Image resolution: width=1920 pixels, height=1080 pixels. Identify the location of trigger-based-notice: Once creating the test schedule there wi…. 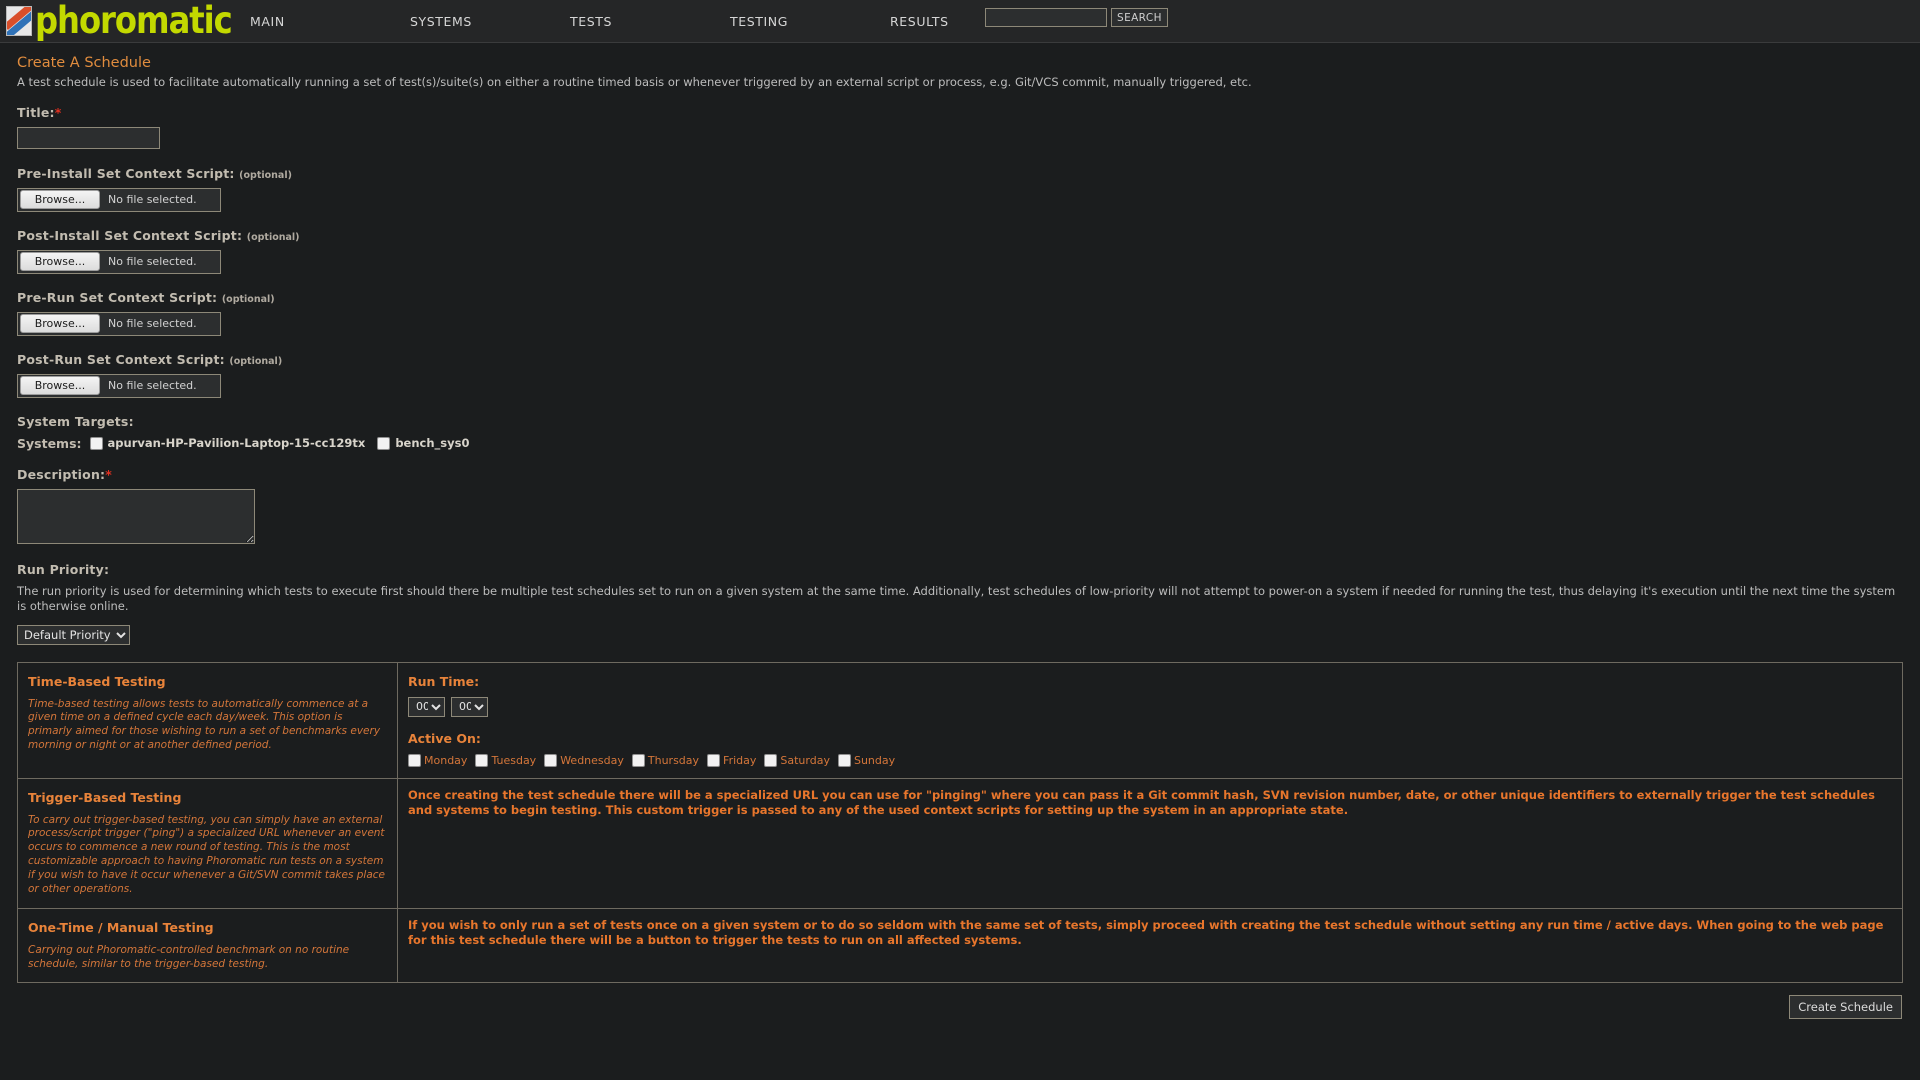
(1141, 802).